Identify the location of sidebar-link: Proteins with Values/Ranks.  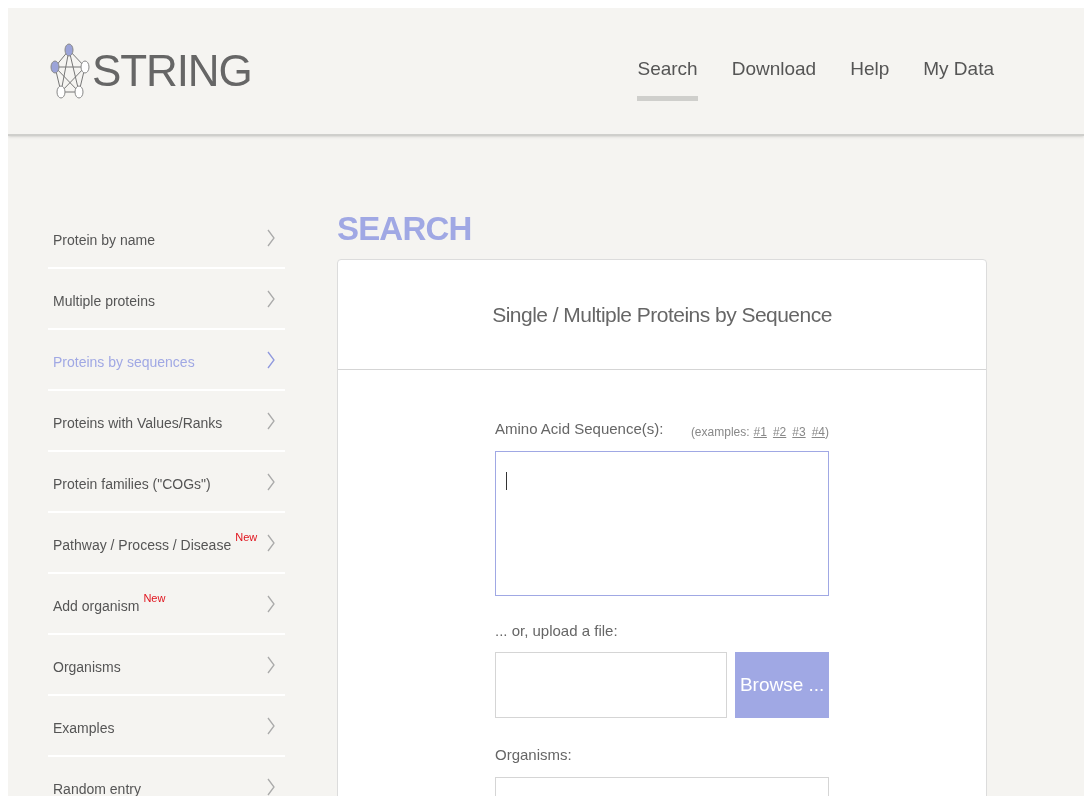
(138, 423).